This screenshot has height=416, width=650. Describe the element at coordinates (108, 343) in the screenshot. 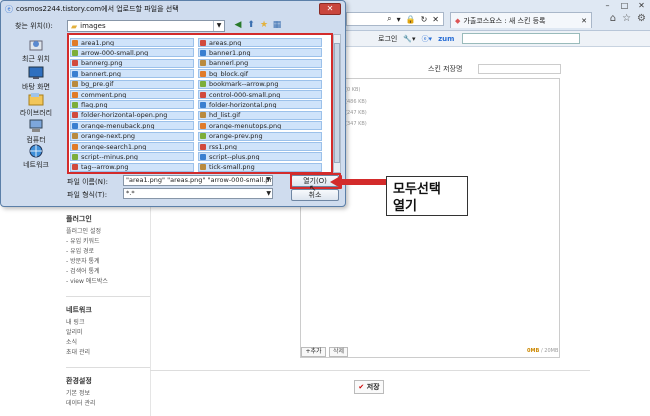

I see `sidebar-item: 소식` at that location.